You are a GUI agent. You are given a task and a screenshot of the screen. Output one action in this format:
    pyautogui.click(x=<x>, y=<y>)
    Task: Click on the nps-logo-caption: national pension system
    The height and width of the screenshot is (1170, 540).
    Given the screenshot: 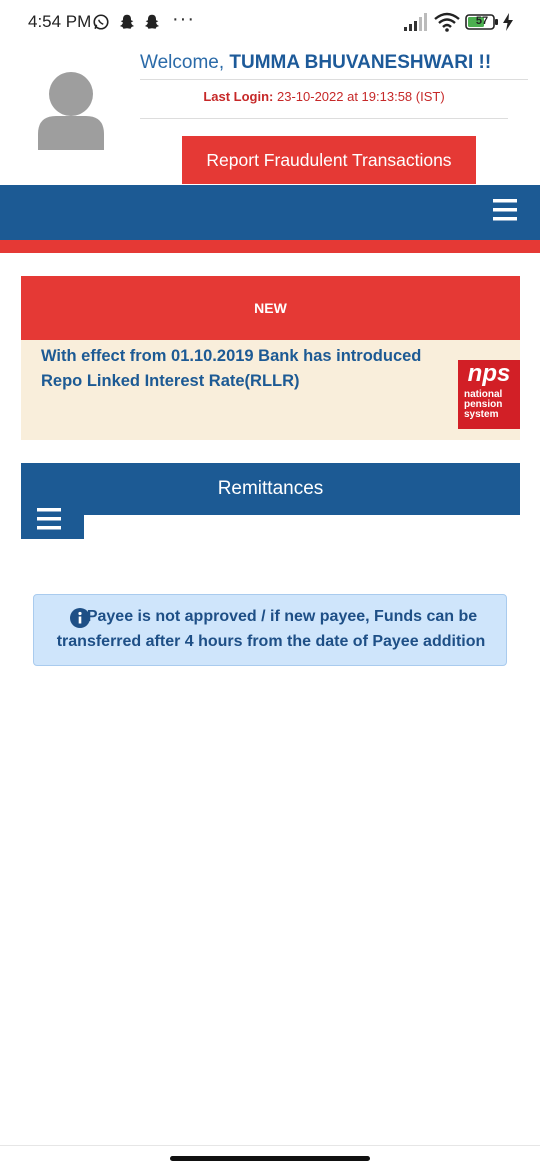 What is the action you would take?
    pyautogui.click(x=483, y=405)
    